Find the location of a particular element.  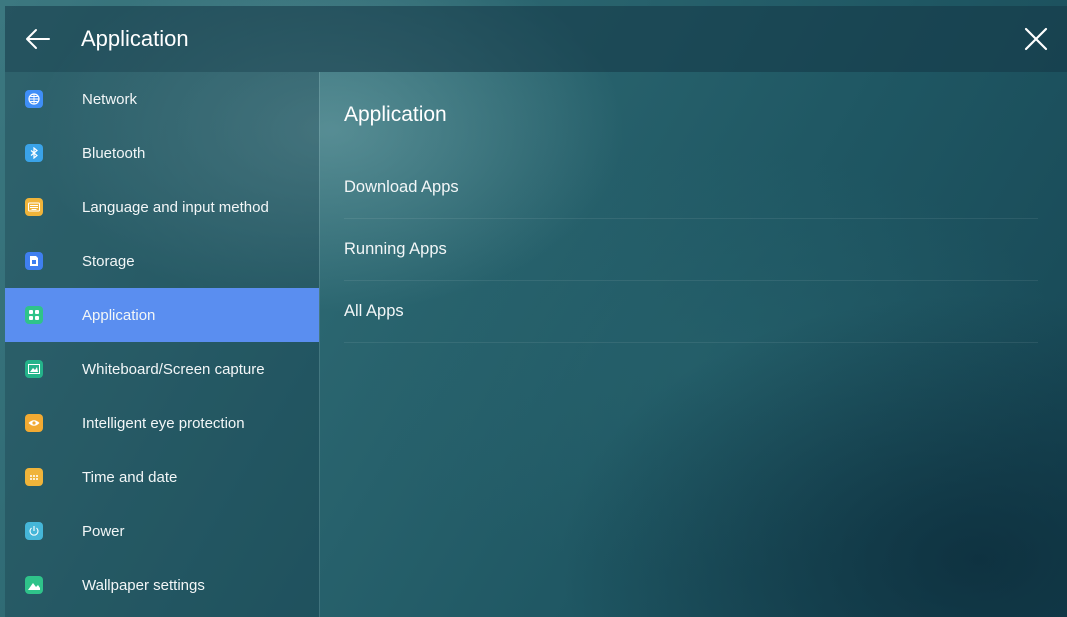

close-button is located at coordinates (1036, 39).